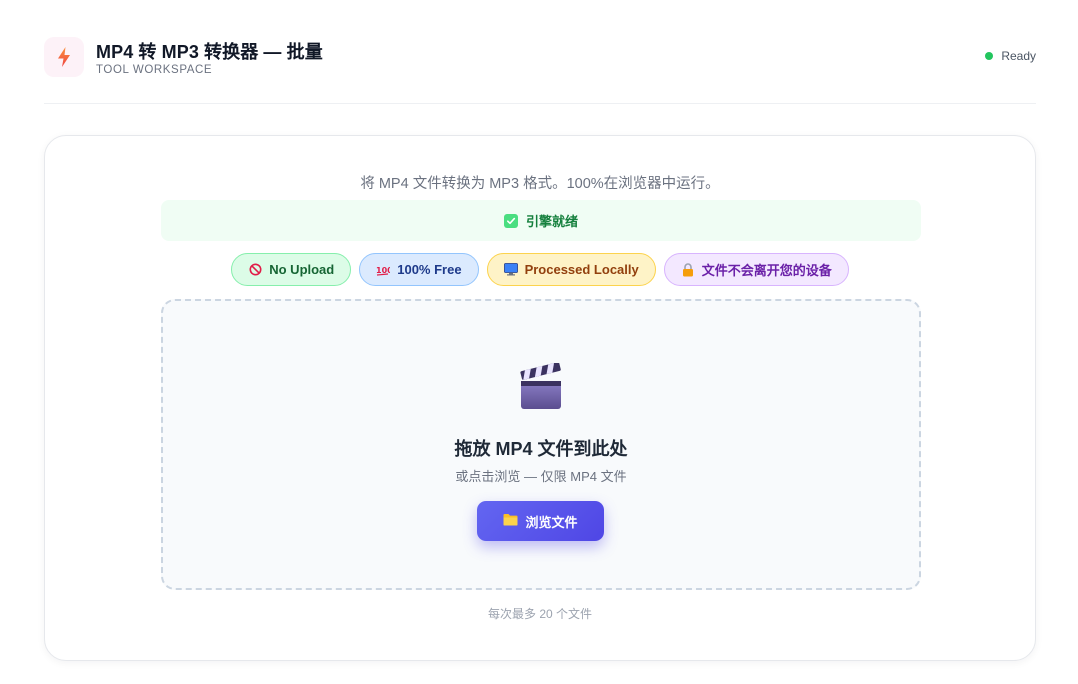 This screenshot has width=1078, height=684. Describe the element at coordinates (989, 56) in the screenshot. I see `status-dot-icon` at that location.